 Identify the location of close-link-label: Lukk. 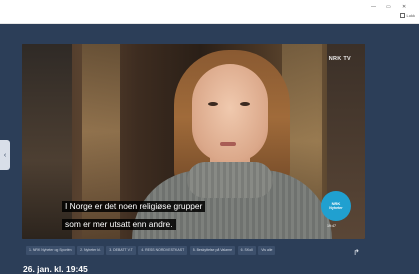
(410, 15).